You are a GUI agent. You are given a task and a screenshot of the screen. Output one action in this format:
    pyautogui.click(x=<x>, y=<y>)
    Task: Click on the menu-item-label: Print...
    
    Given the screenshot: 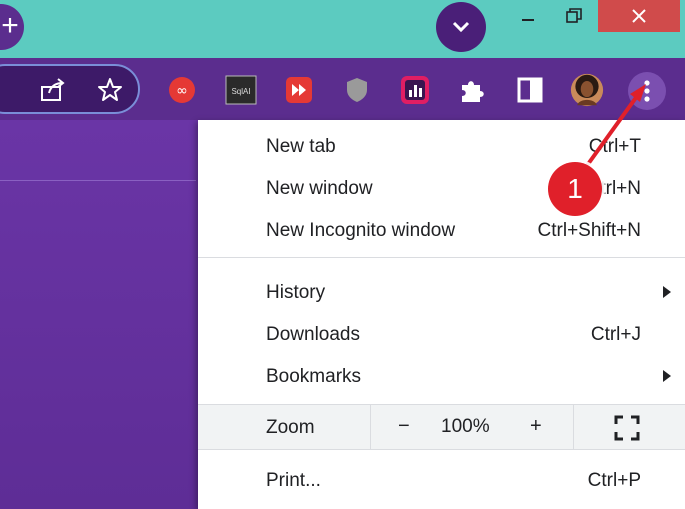 What is the action you would take?
    pyautogui.click(x=293, y=480)
    